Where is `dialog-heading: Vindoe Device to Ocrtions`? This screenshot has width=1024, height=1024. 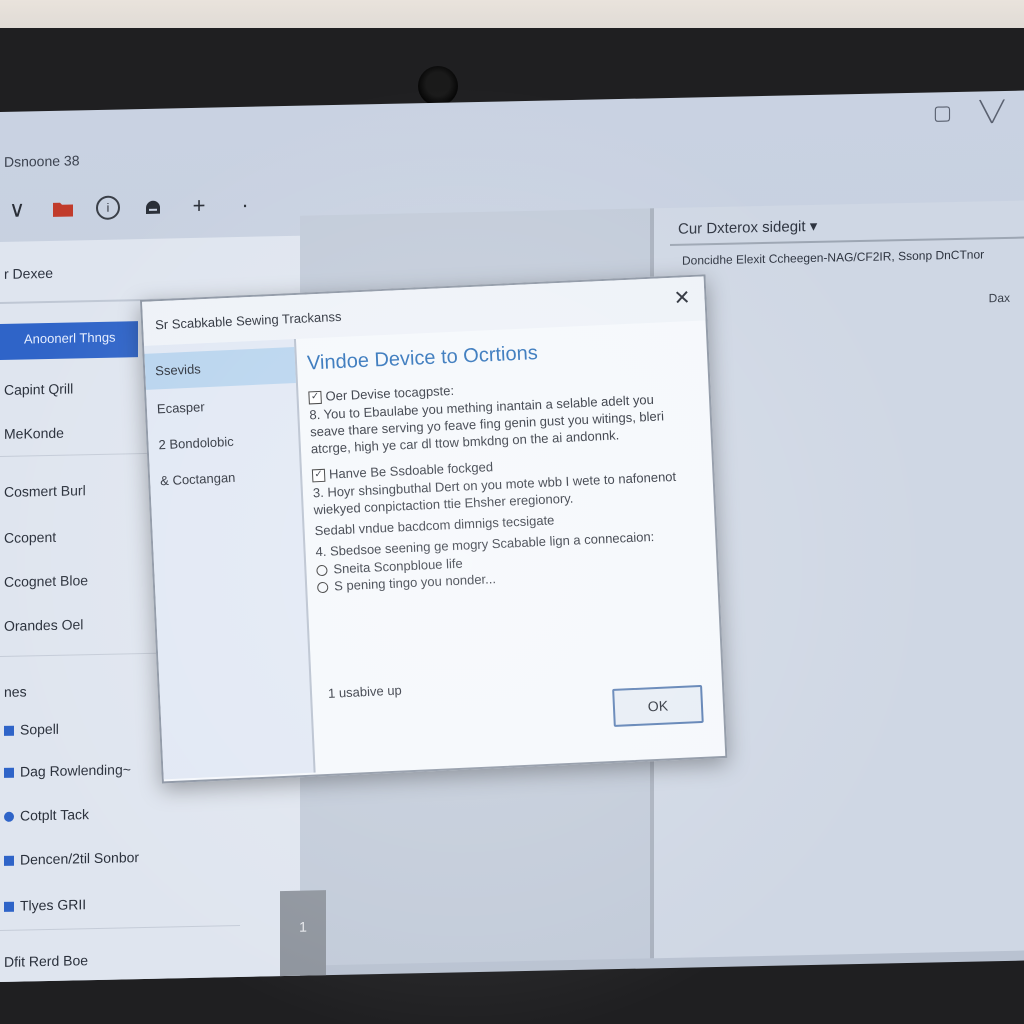
dialog-heading: Vindoe Device to Ocrtions is located at coordinates (422, 358).